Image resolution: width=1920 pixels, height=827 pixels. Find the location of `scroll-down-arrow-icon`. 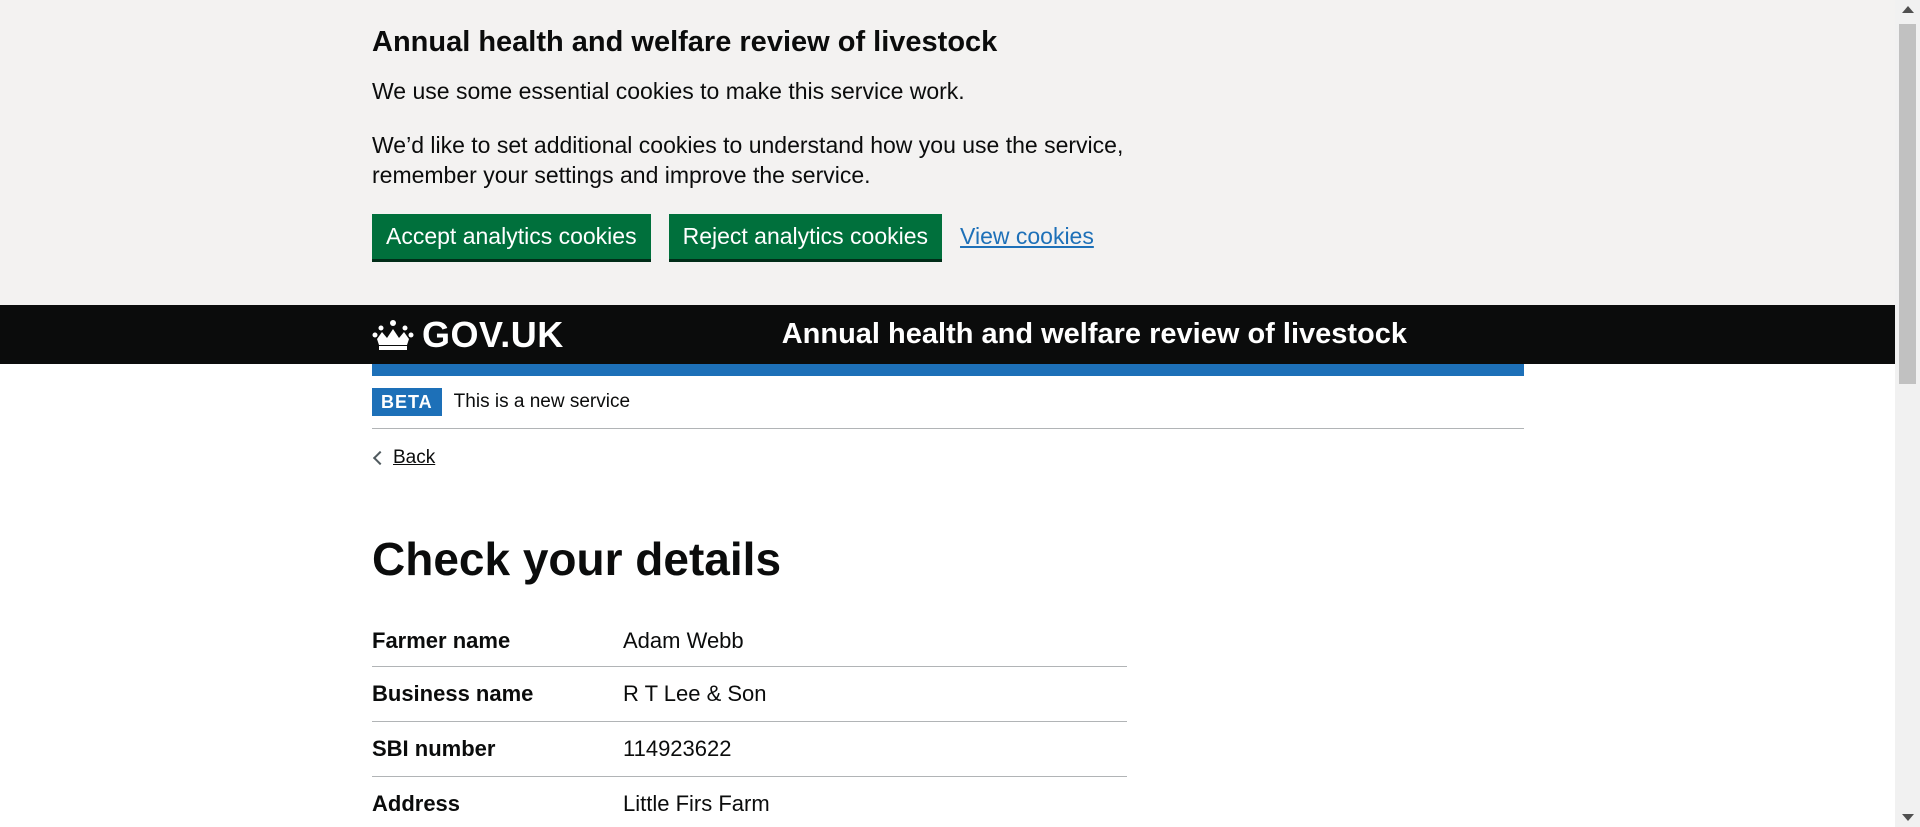

scroll-down-arrow-icon is located at coordinates (1908, 817).